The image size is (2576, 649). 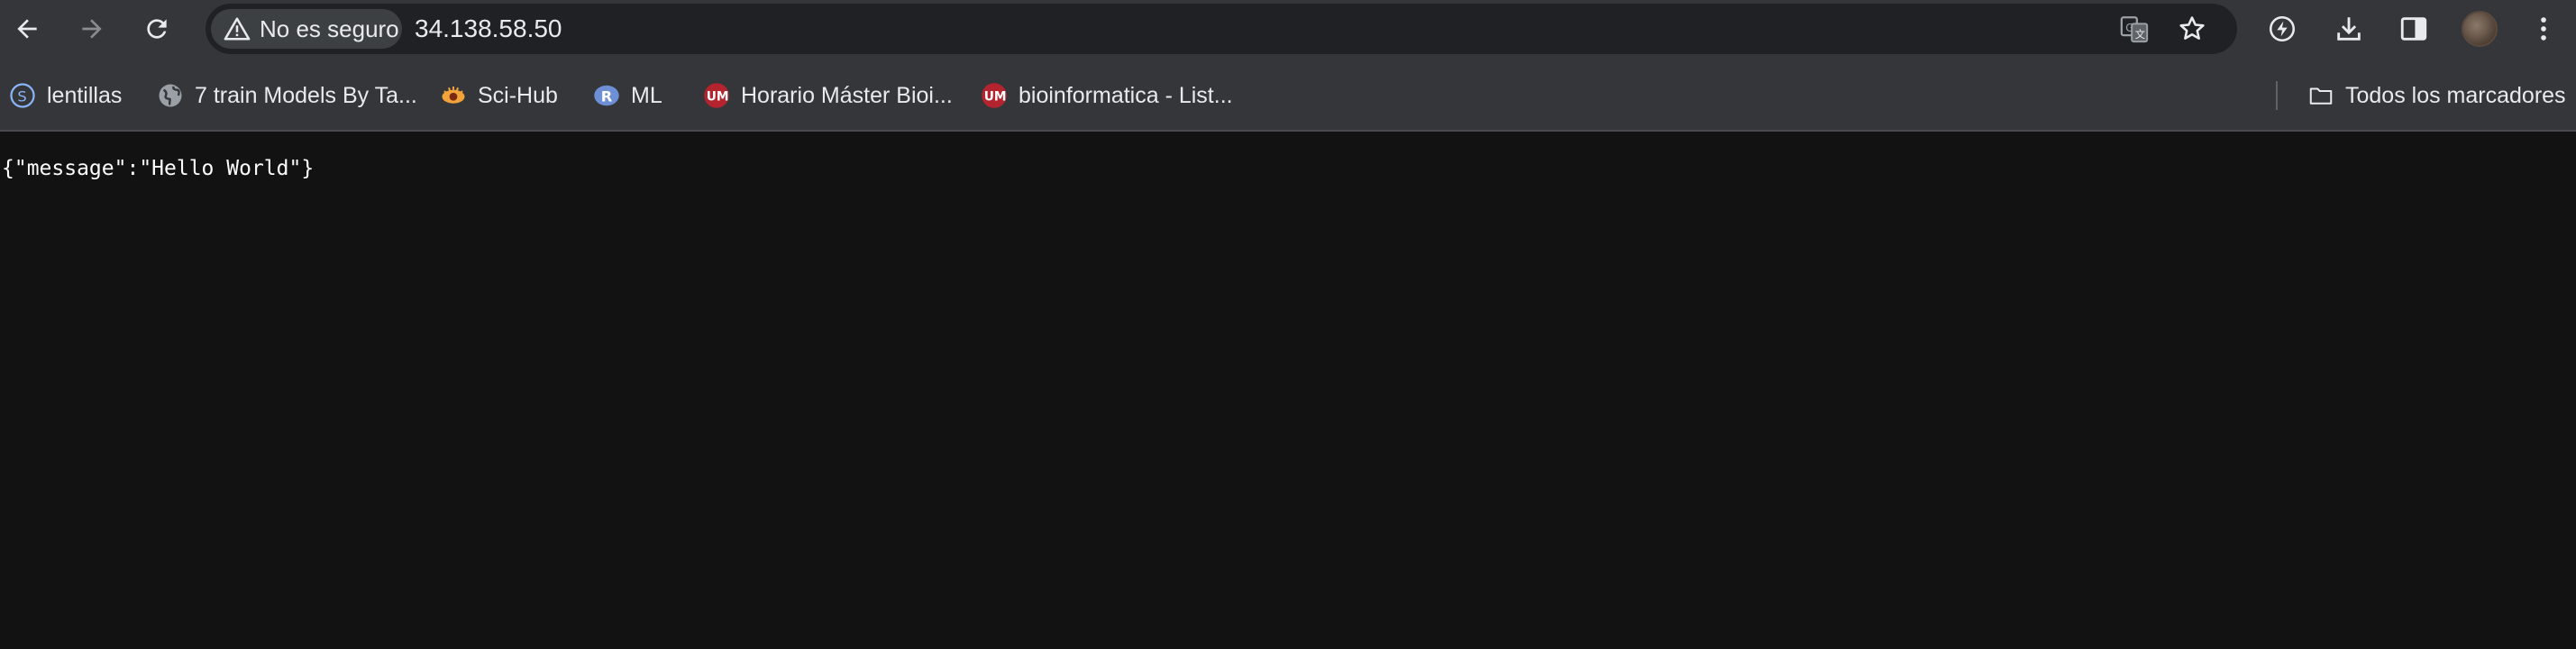 What do you see at coordinates (237, 29) in the screenshot?
I see `warning-icon` at bounding box center [237, 29].